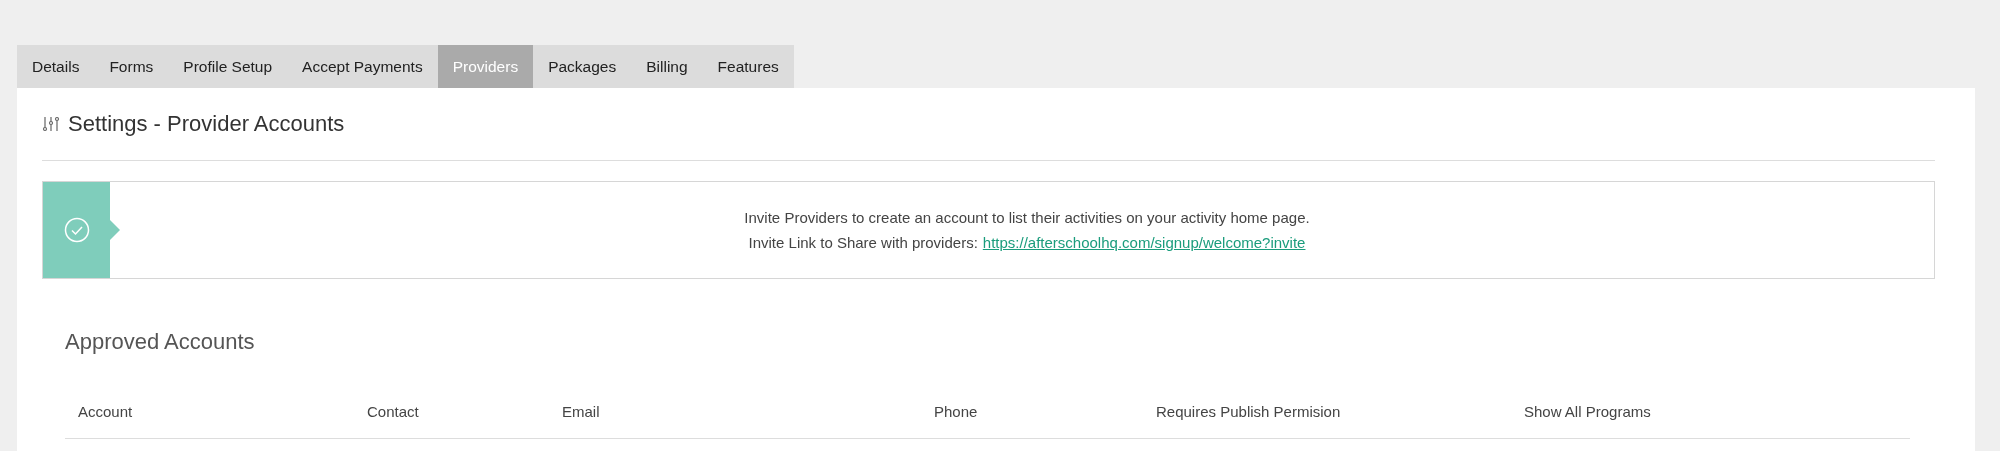  What do you see at coordinates (160, 342) in the screenshot?
I see `section-title: Approved Accounts` at bounding box center [160, 342].